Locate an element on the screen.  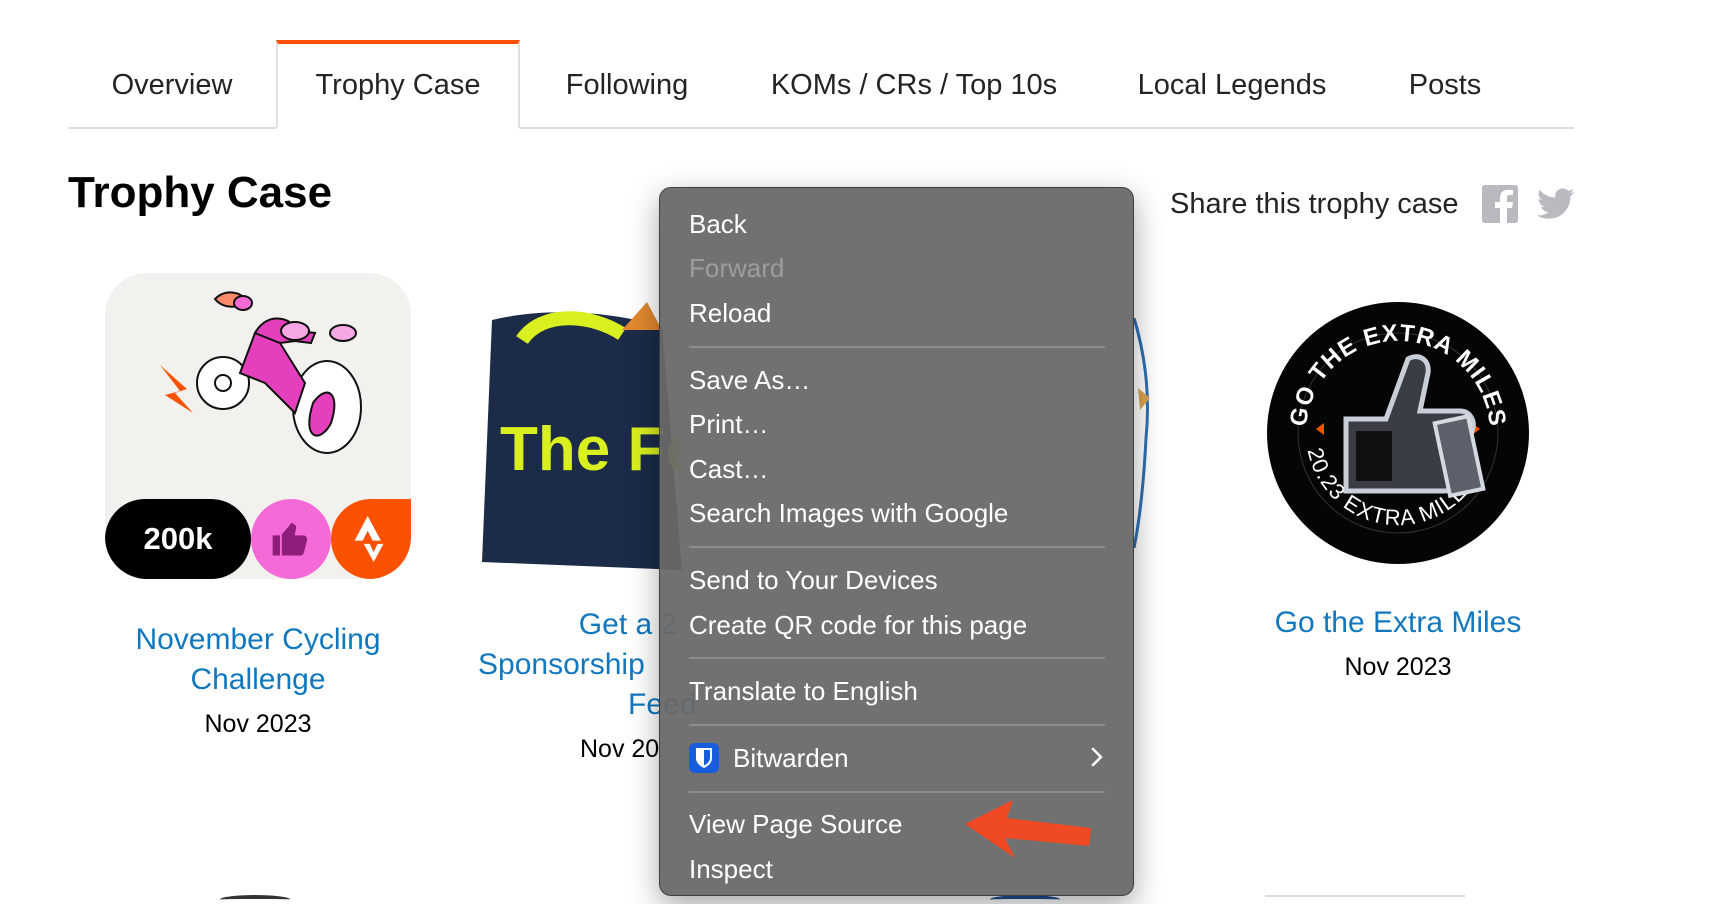
bitwarden-label: Bitwarden is located at coordinates (791, 757).